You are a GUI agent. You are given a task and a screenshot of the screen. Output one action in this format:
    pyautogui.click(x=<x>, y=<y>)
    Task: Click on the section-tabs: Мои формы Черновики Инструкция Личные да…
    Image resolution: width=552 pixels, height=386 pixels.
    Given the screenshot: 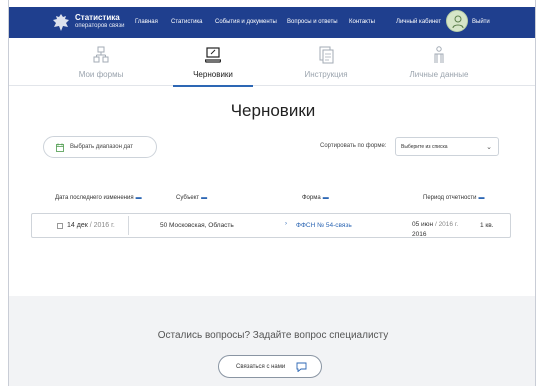 What is the action you would take?
    pyautogui.click(x=272, y=62)
    